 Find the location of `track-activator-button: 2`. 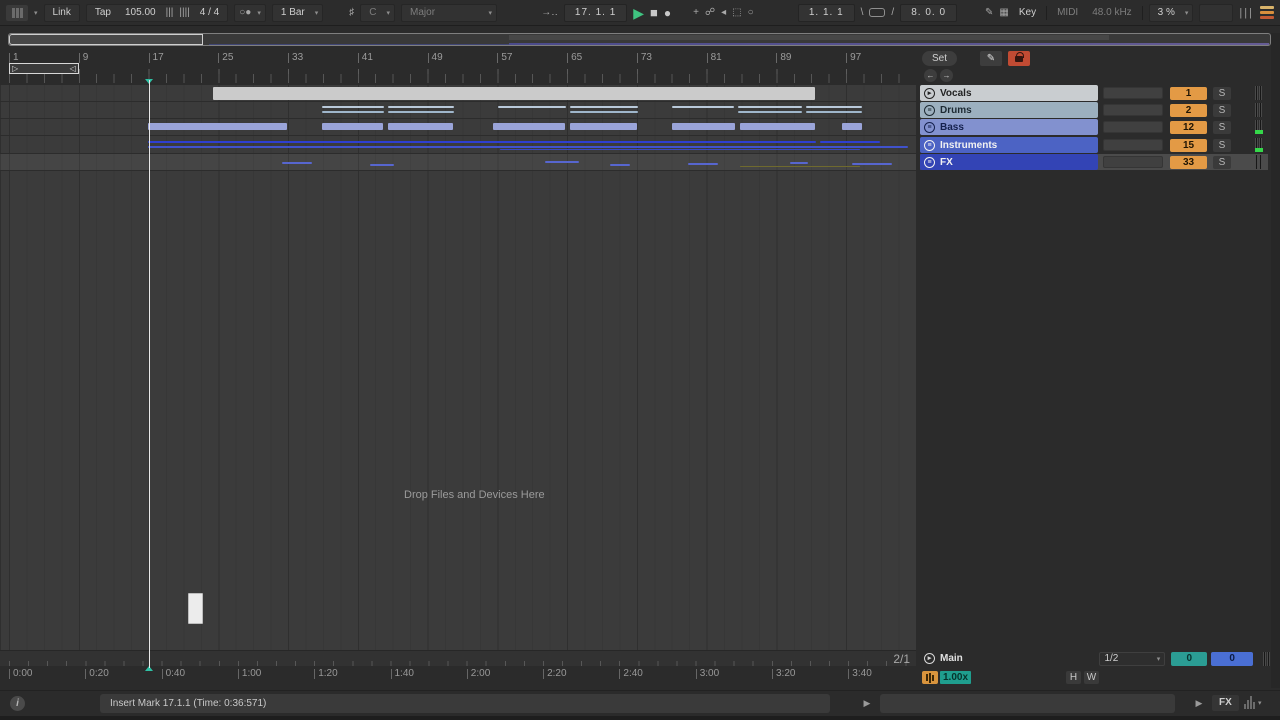

track-activator-button: 2 is located at coordinates (1188, 110).